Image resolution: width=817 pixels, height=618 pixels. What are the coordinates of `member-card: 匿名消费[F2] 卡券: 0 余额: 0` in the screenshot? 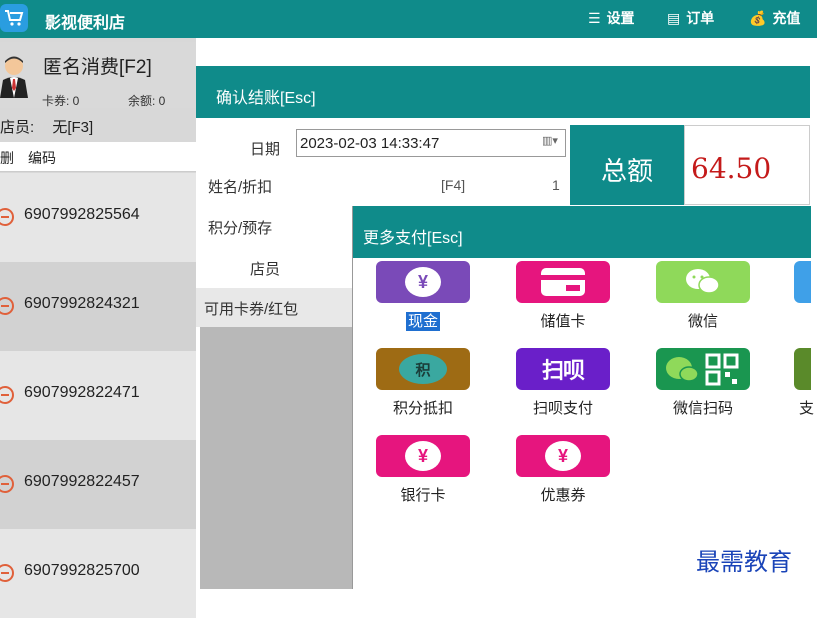 It's located at (98, 75).